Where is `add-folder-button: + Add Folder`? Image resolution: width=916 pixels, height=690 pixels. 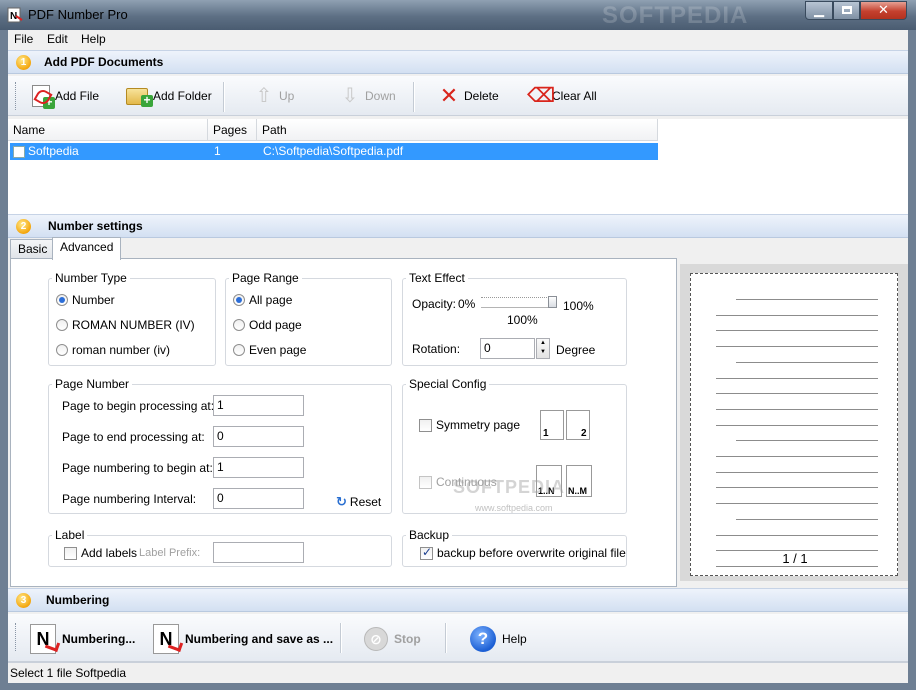 add-folder-button: + Add Folder is located at coordinates (169, 96).